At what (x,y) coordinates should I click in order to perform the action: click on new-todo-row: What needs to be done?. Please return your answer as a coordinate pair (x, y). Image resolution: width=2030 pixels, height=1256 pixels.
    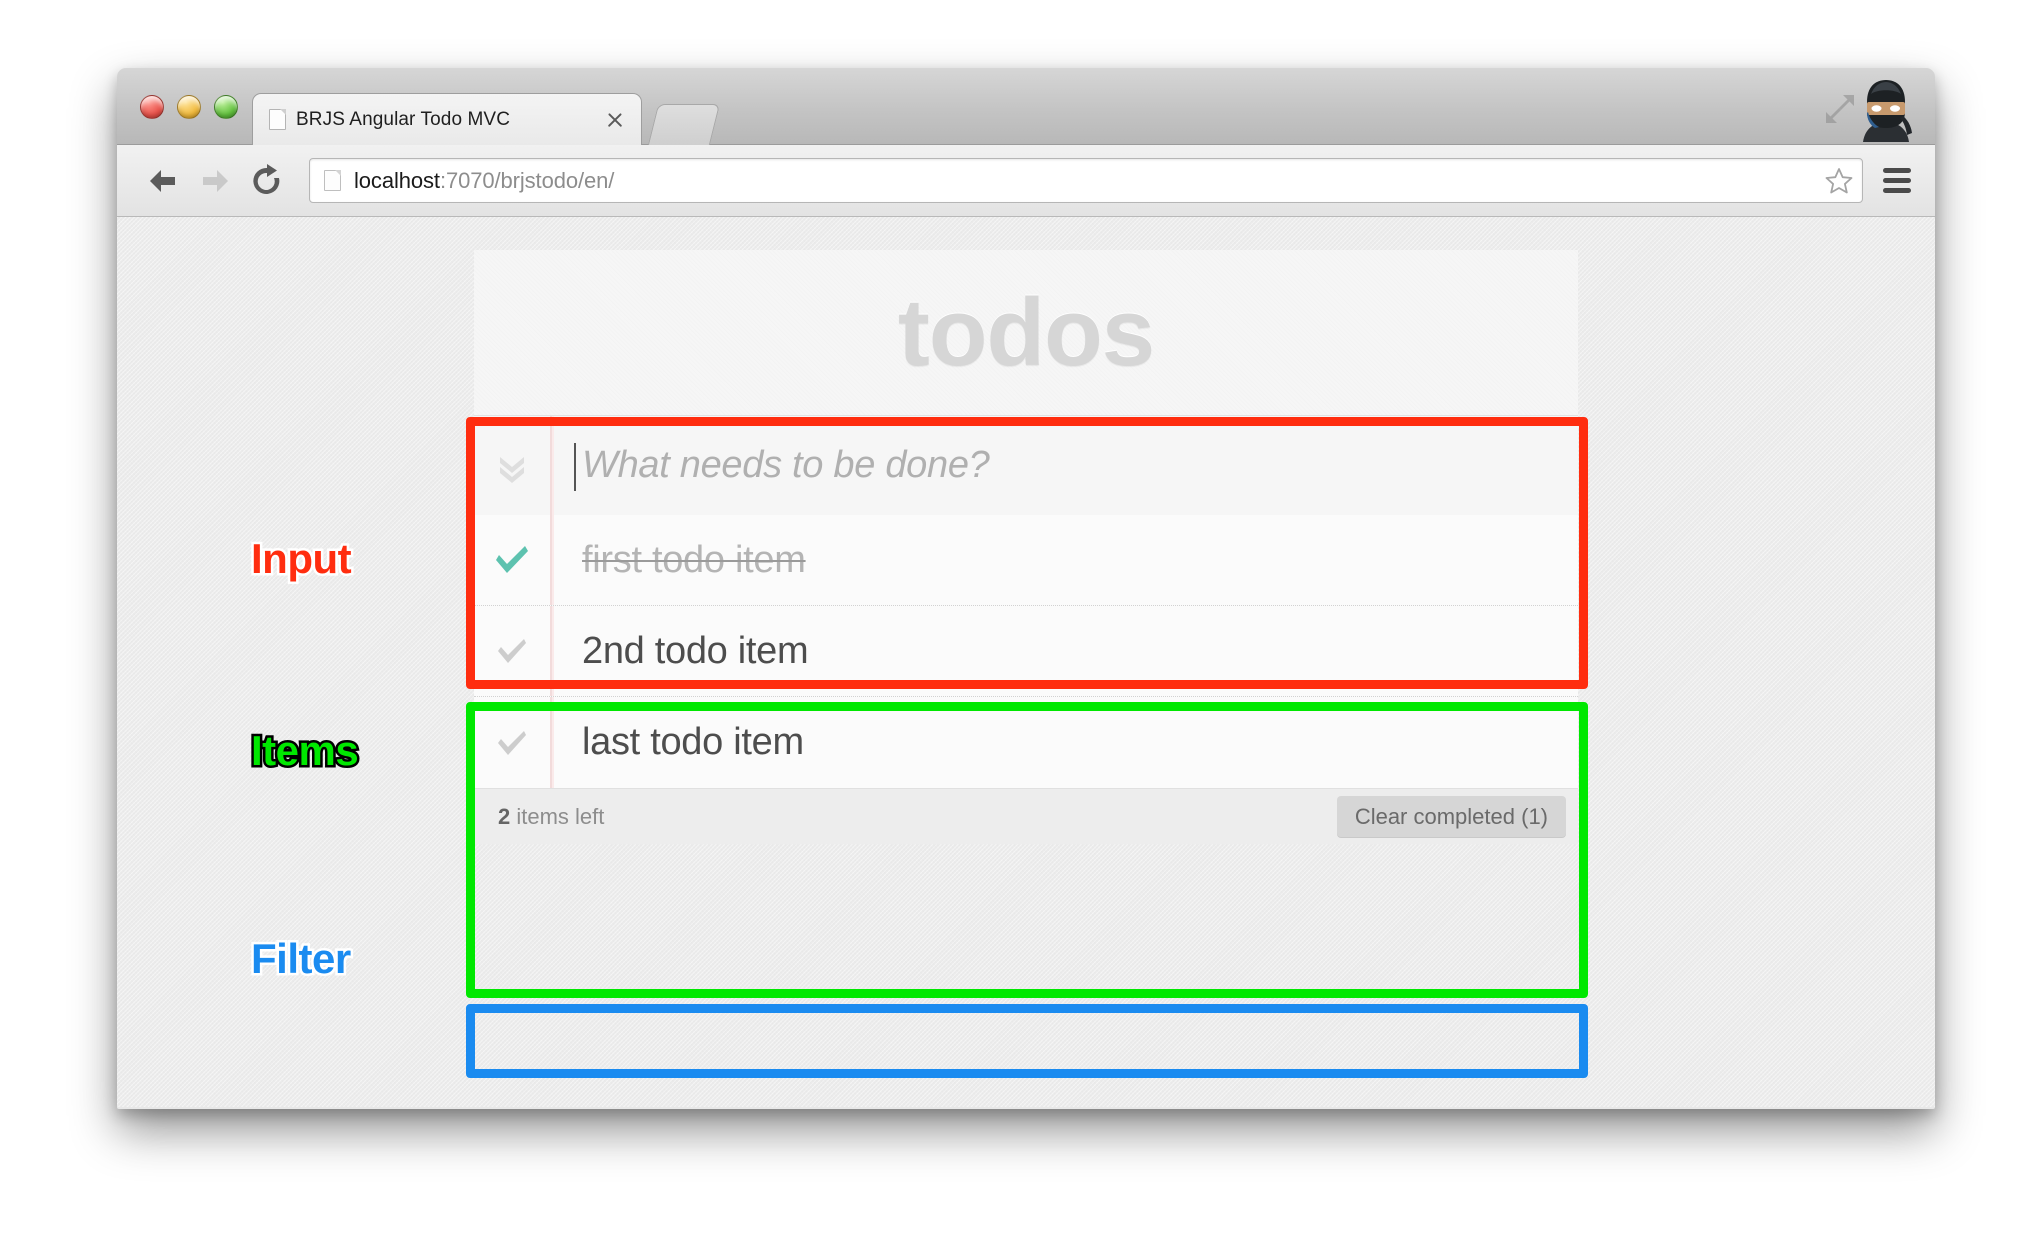
    Looking at the image, I should click on (1026, 465).